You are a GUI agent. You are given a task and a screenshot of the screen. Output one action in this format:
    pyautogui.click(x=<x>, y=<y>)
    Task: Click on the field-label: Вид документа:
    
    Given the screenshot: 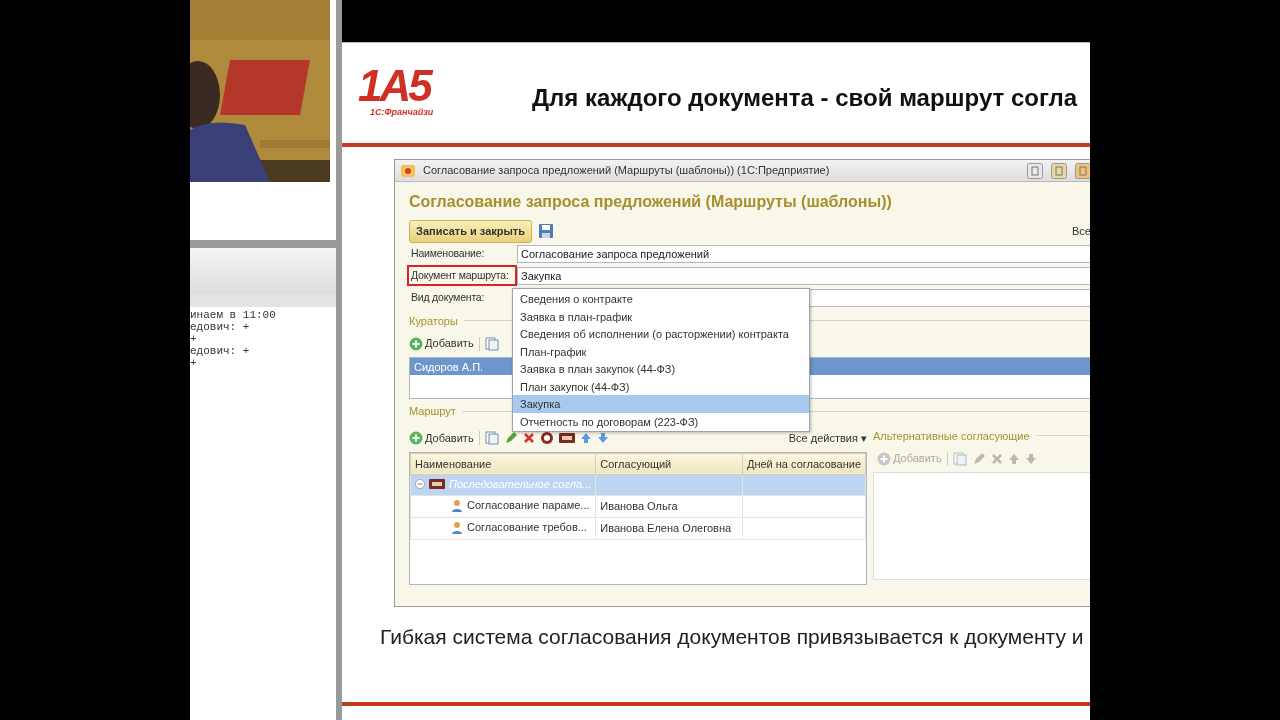 What is the action you would take?
    pyautogui.click(x=448, y=297)
    